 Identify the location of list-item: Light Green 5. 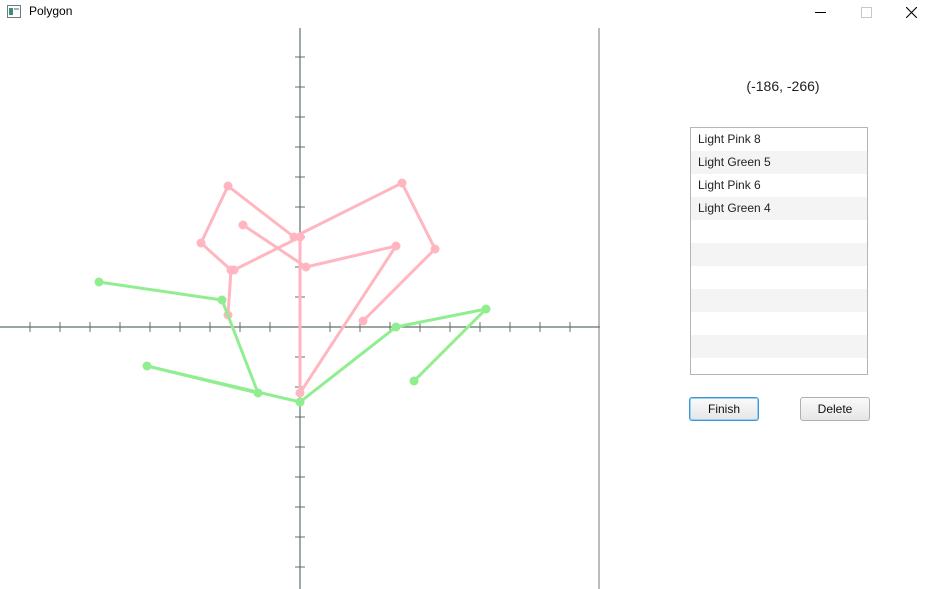
(779, 162).